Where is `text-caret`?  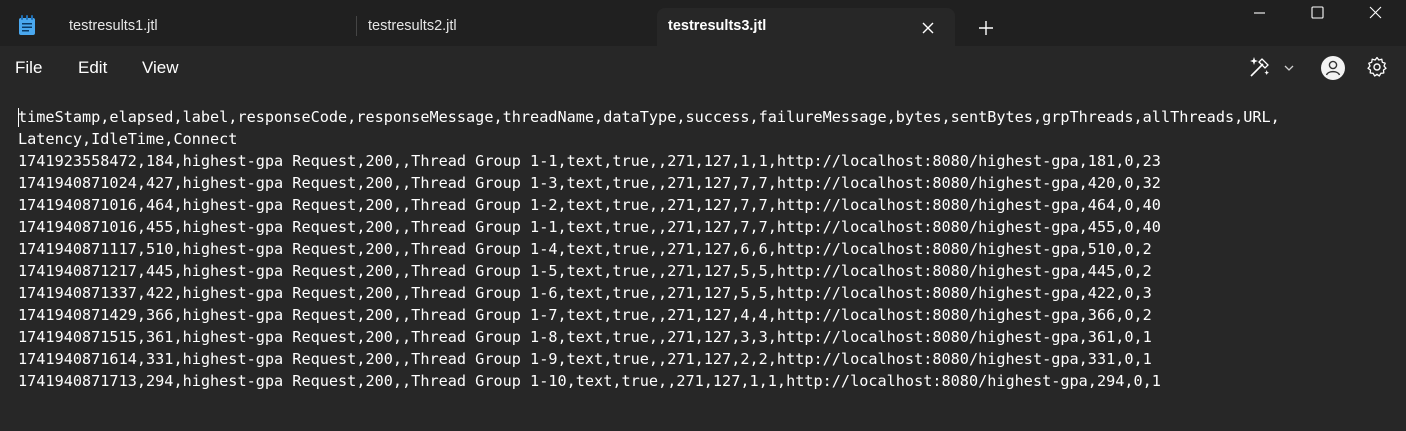 text-caret is located at coordinates (18, 117).